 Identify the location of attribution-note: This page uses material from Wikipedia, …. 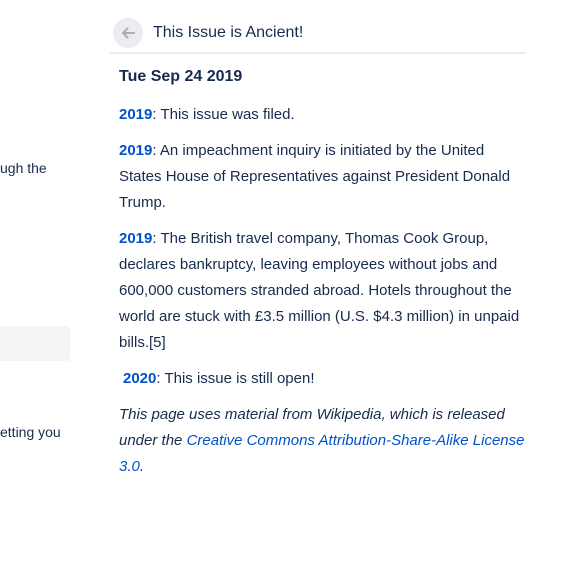
(322, 441).